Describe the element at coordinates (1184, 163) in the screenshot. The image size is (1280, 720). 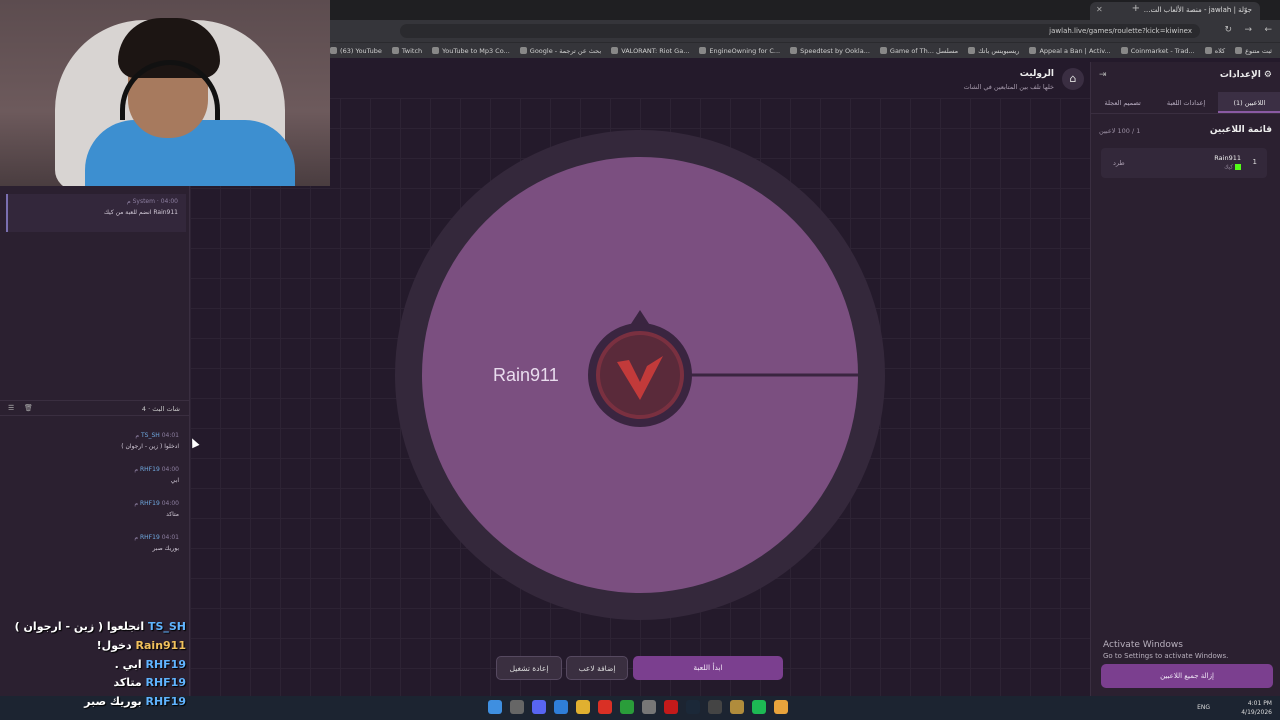
I see `player-row: 1 Rain911 كيك طرد` at that location.